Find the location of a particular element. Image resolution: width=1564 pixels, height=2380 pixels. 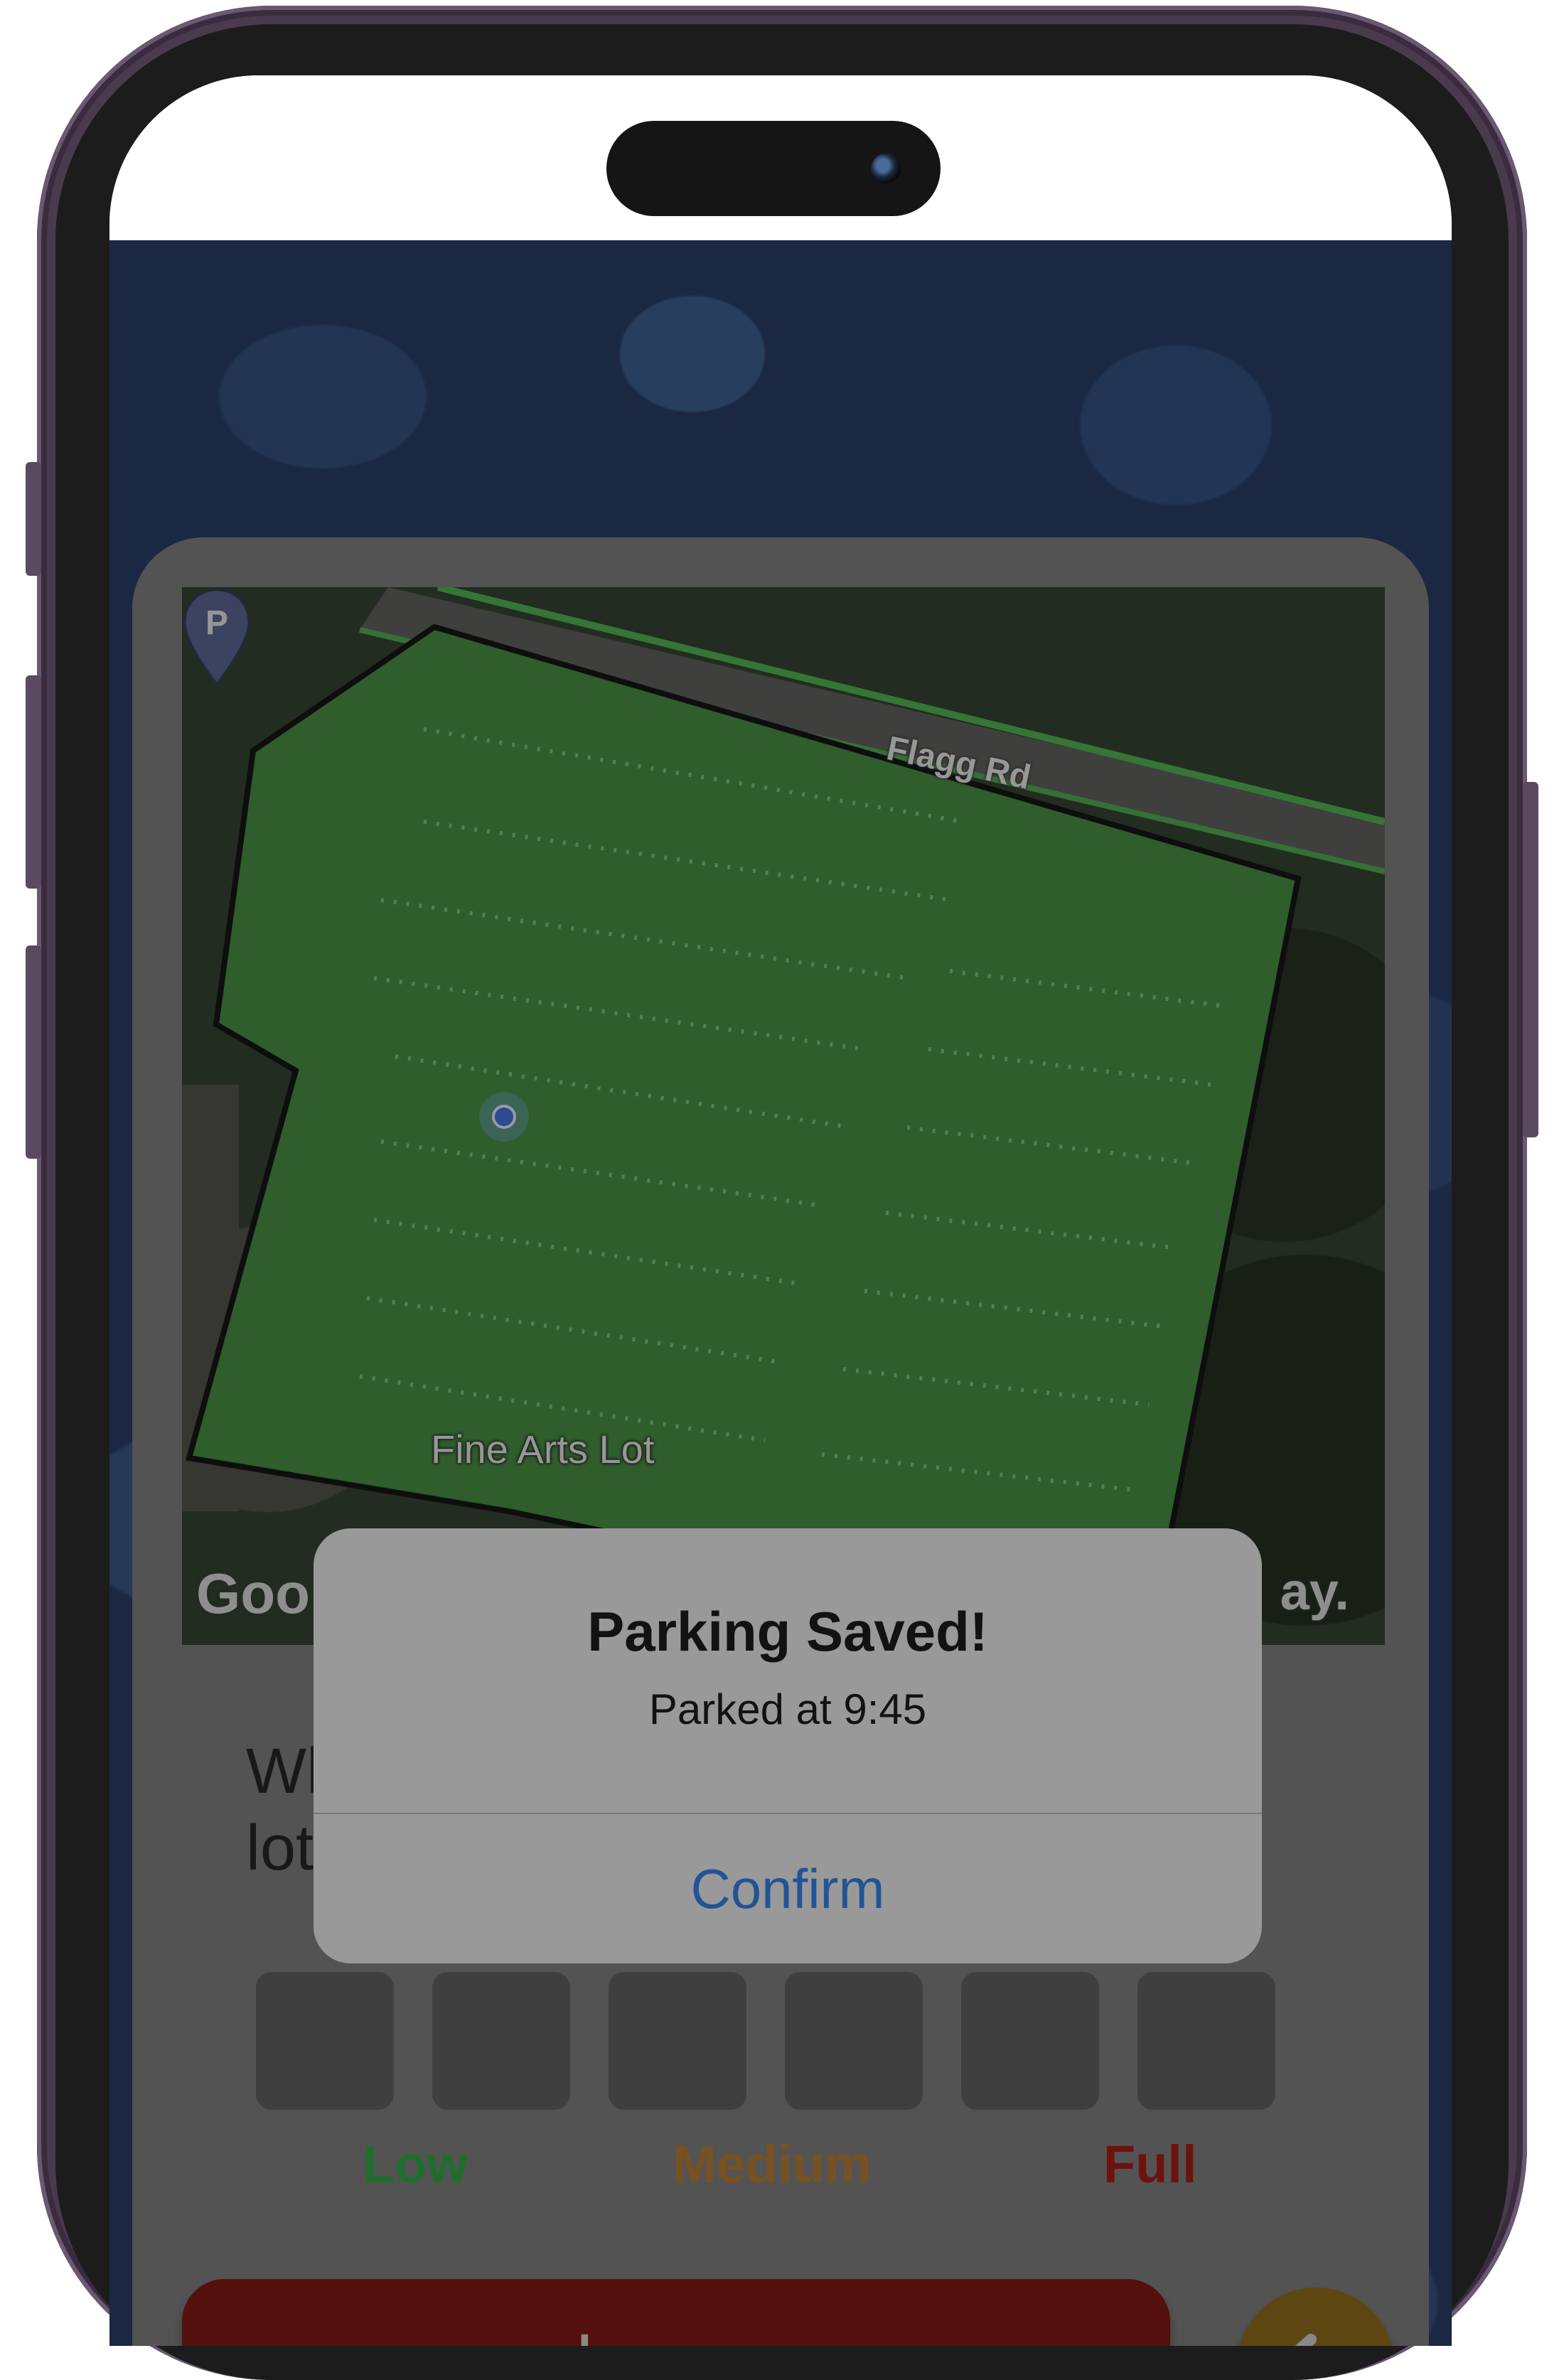

question-line-1: Wh is located at coordinates (294, 1771).